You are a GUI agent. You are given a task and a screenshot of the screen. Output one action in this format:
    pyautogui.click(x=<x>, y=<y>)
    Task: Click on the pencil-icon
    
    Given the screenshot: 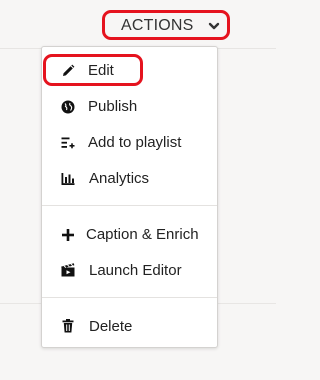 What is the action you would take?
    pyautogui.click(x=69, y=70)
    